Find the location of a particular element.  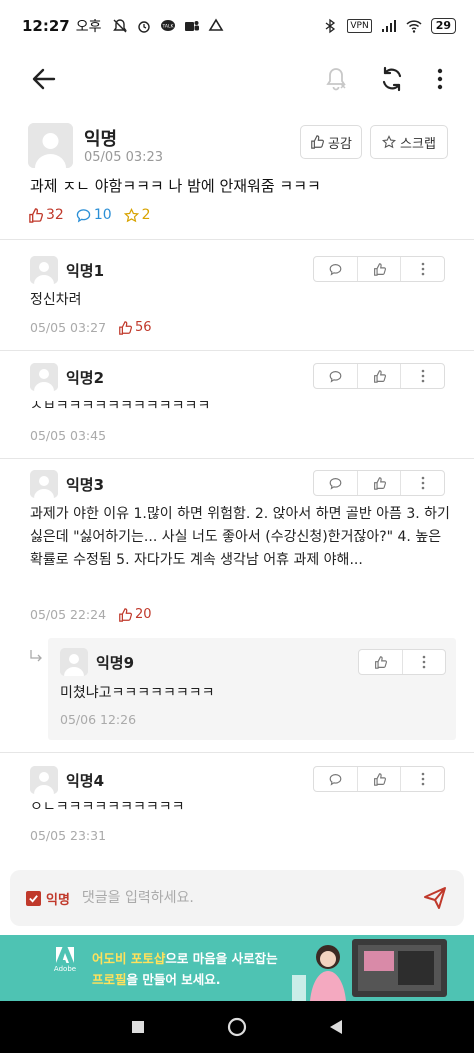

reply-text: 미쳤냐고ㅋㅋㅋㅋㅋㅋㅋㅋ is located at coordinates (137, 693).